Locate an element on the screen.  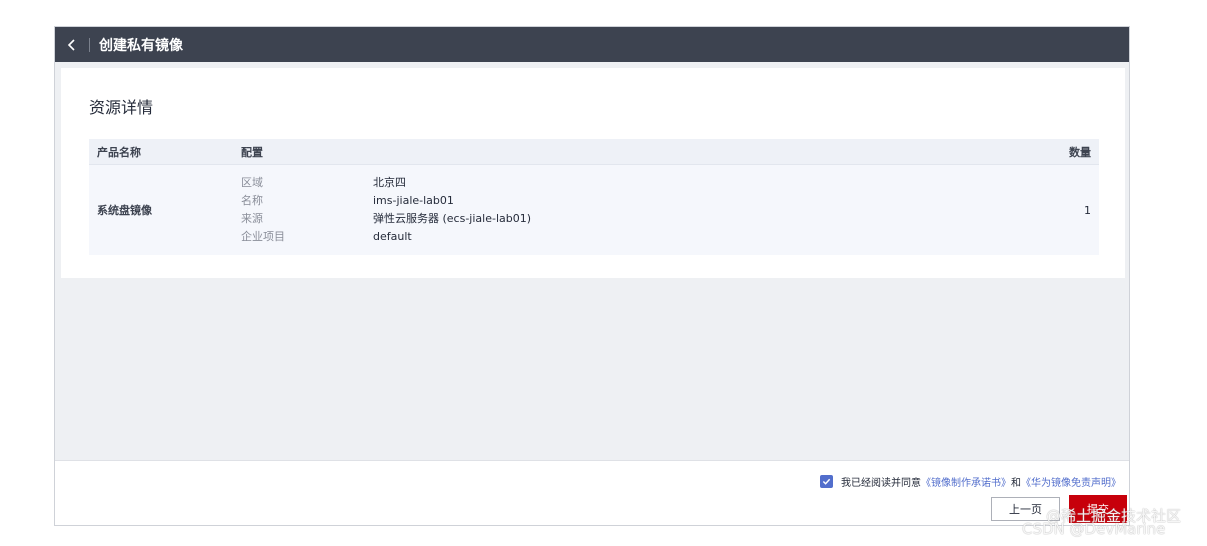
title-divider is located at coordinates (89, 44).